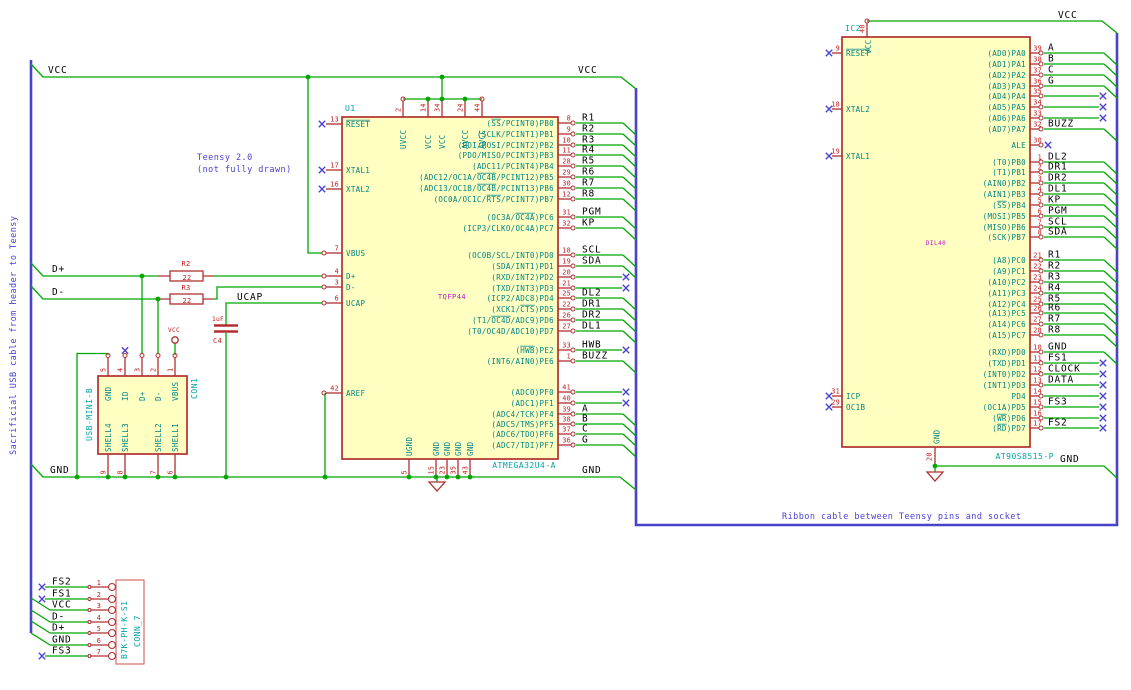 The width and height of the screenshot is (1131, 690). What do you see at coordinates (244, 170) in the screenshot?
I see `note-teensy-line2: (not fully drawn)` at bounding box center [244, 170].